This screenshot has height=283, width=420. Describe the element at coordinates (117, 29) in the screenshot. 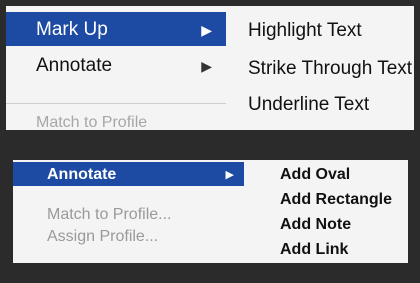

I see `menu-item-mark-up: Mark Up ▶` at that location.